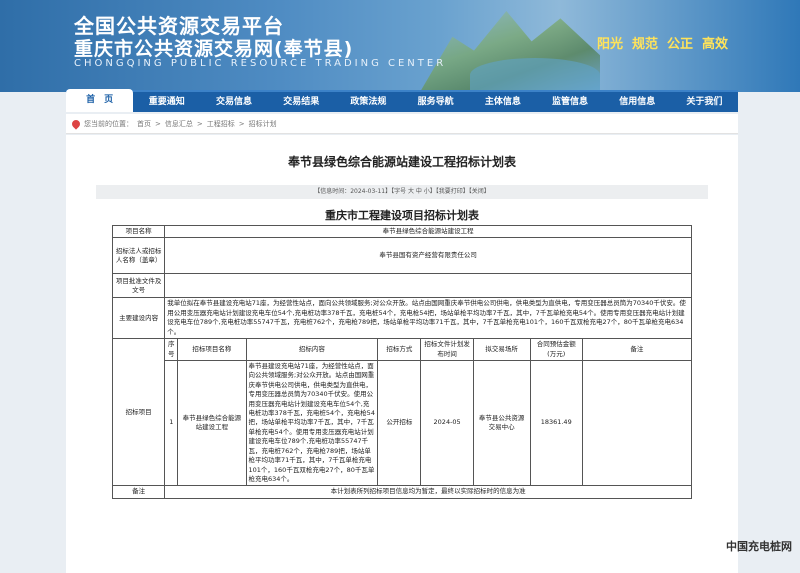  I want to click on header-river, so click(535, 75).